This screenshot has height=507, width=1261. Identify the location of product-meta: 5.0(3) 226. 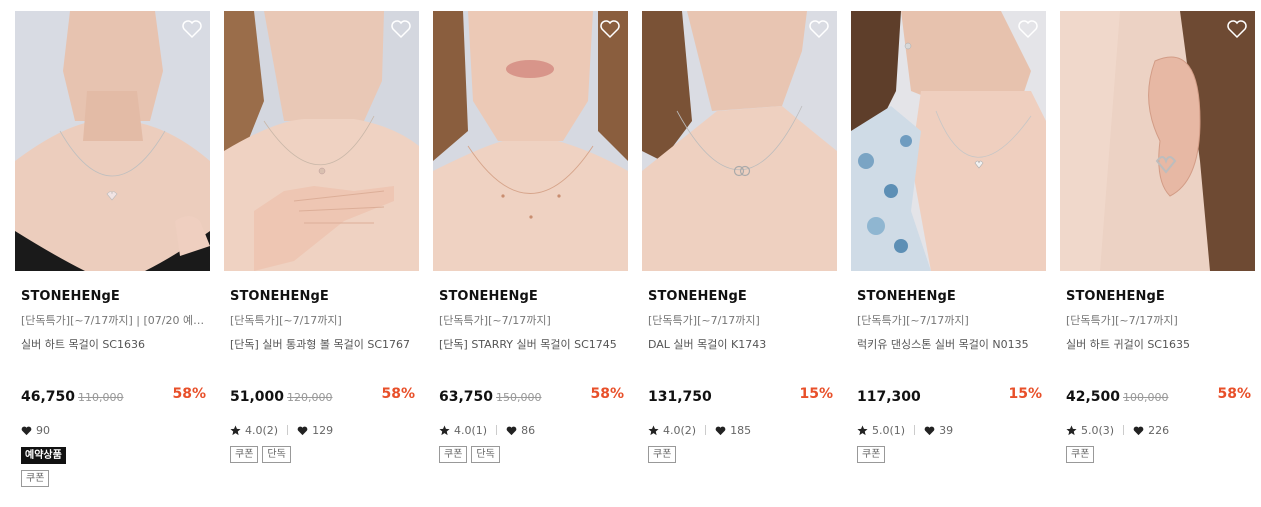
(1117, 430).